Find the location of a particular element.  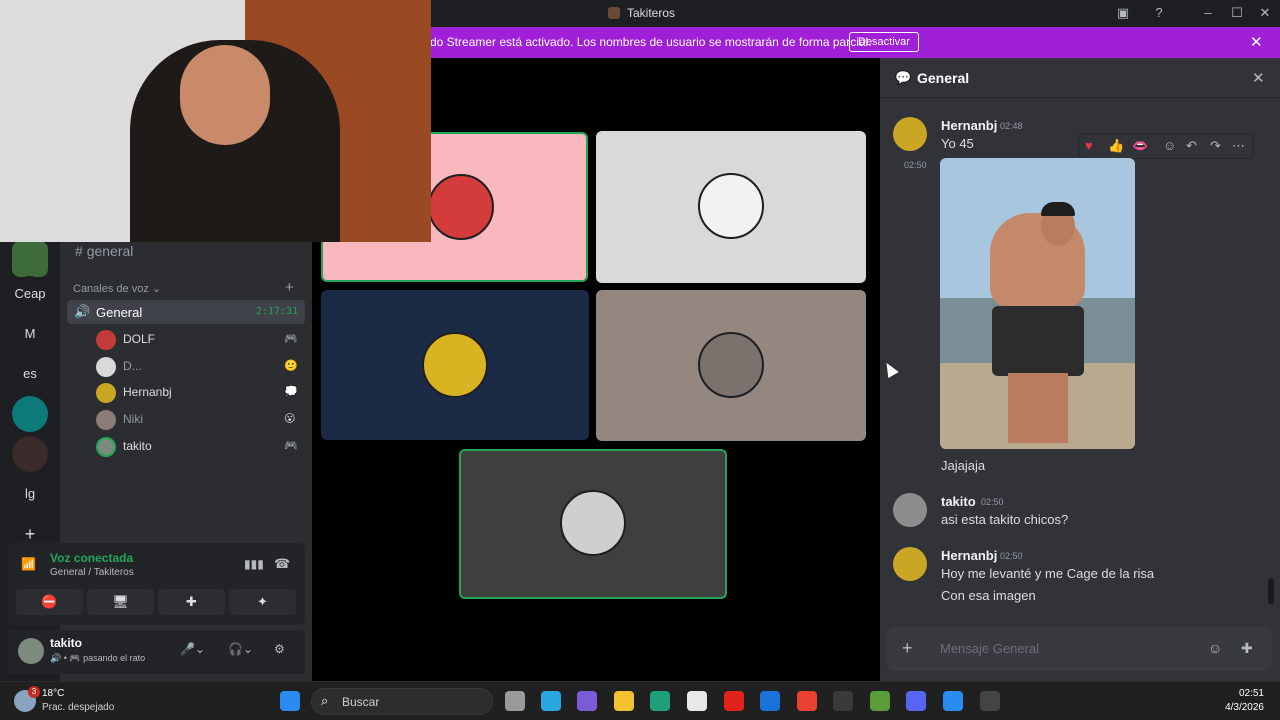

signal-icon: 📶 is located at coordinates (28, 564).